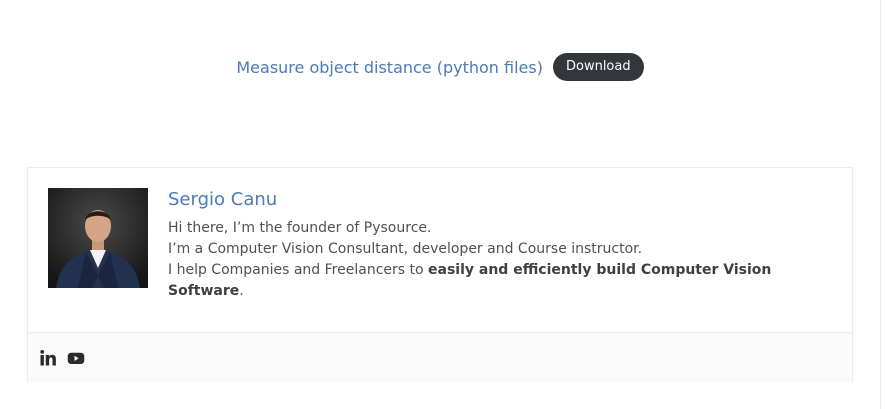  Describe the element at coordinates (298, 270) in the screenshot. I see `bio-text: I help Companies and Freelancers to` at that location.